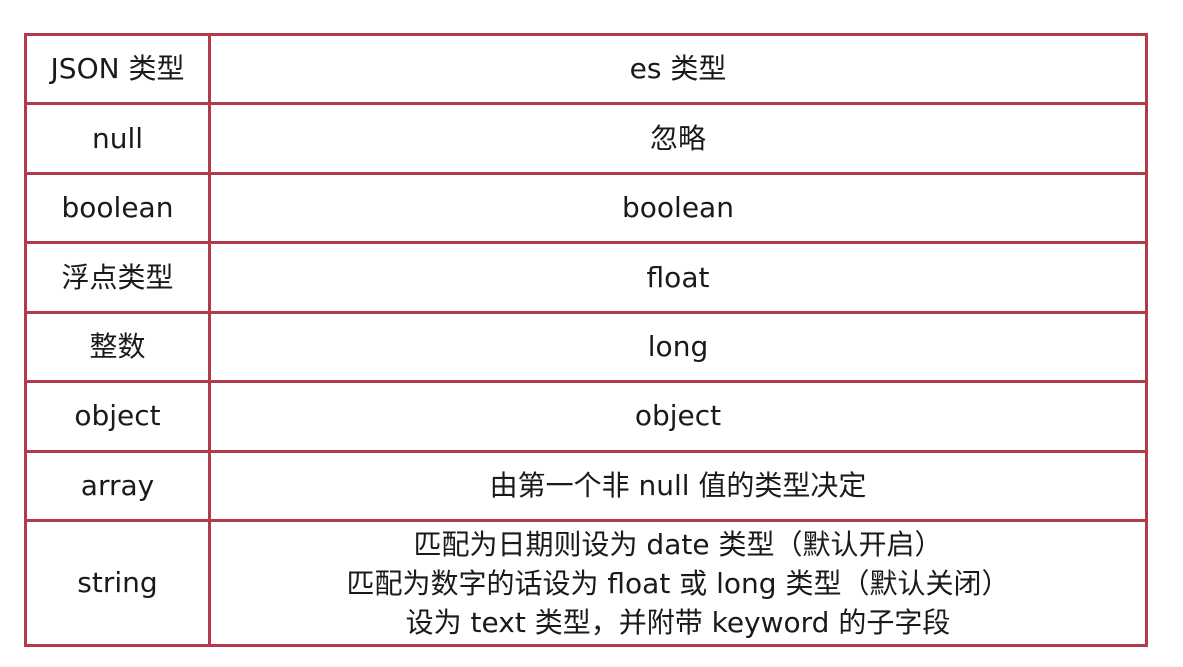  What do you see at coordinates (117, 416) in the screenshot?
I see `json-type-cell: object` at bounding box center [117, 416].